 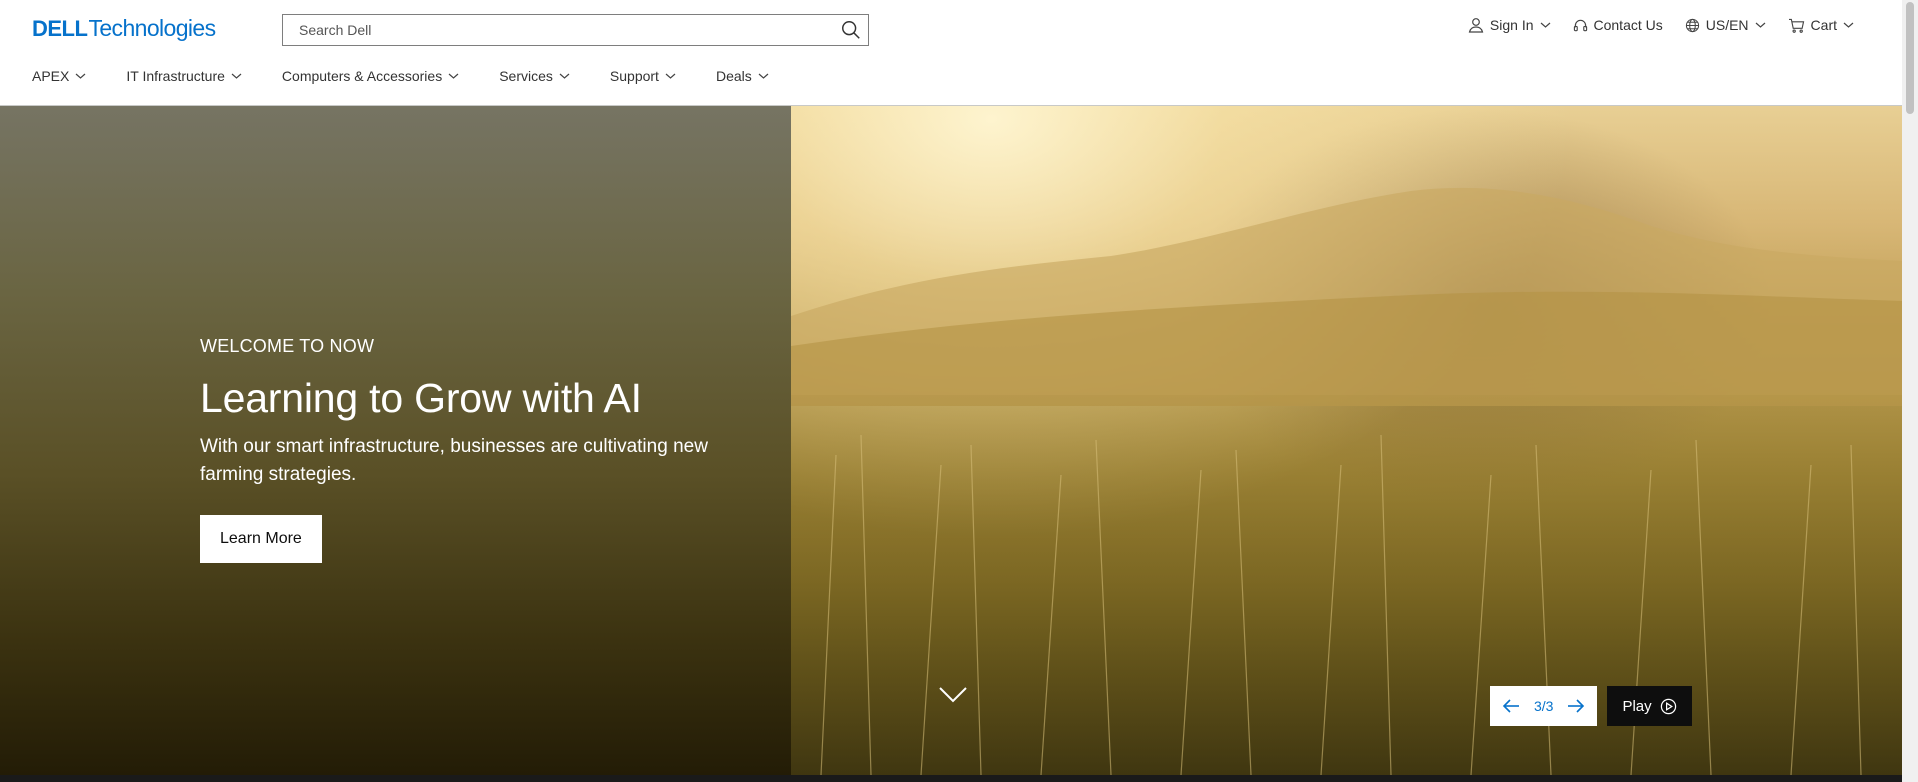 I want to click on nav-item-label: Computers & Accessories, so click(x=362, y=76).